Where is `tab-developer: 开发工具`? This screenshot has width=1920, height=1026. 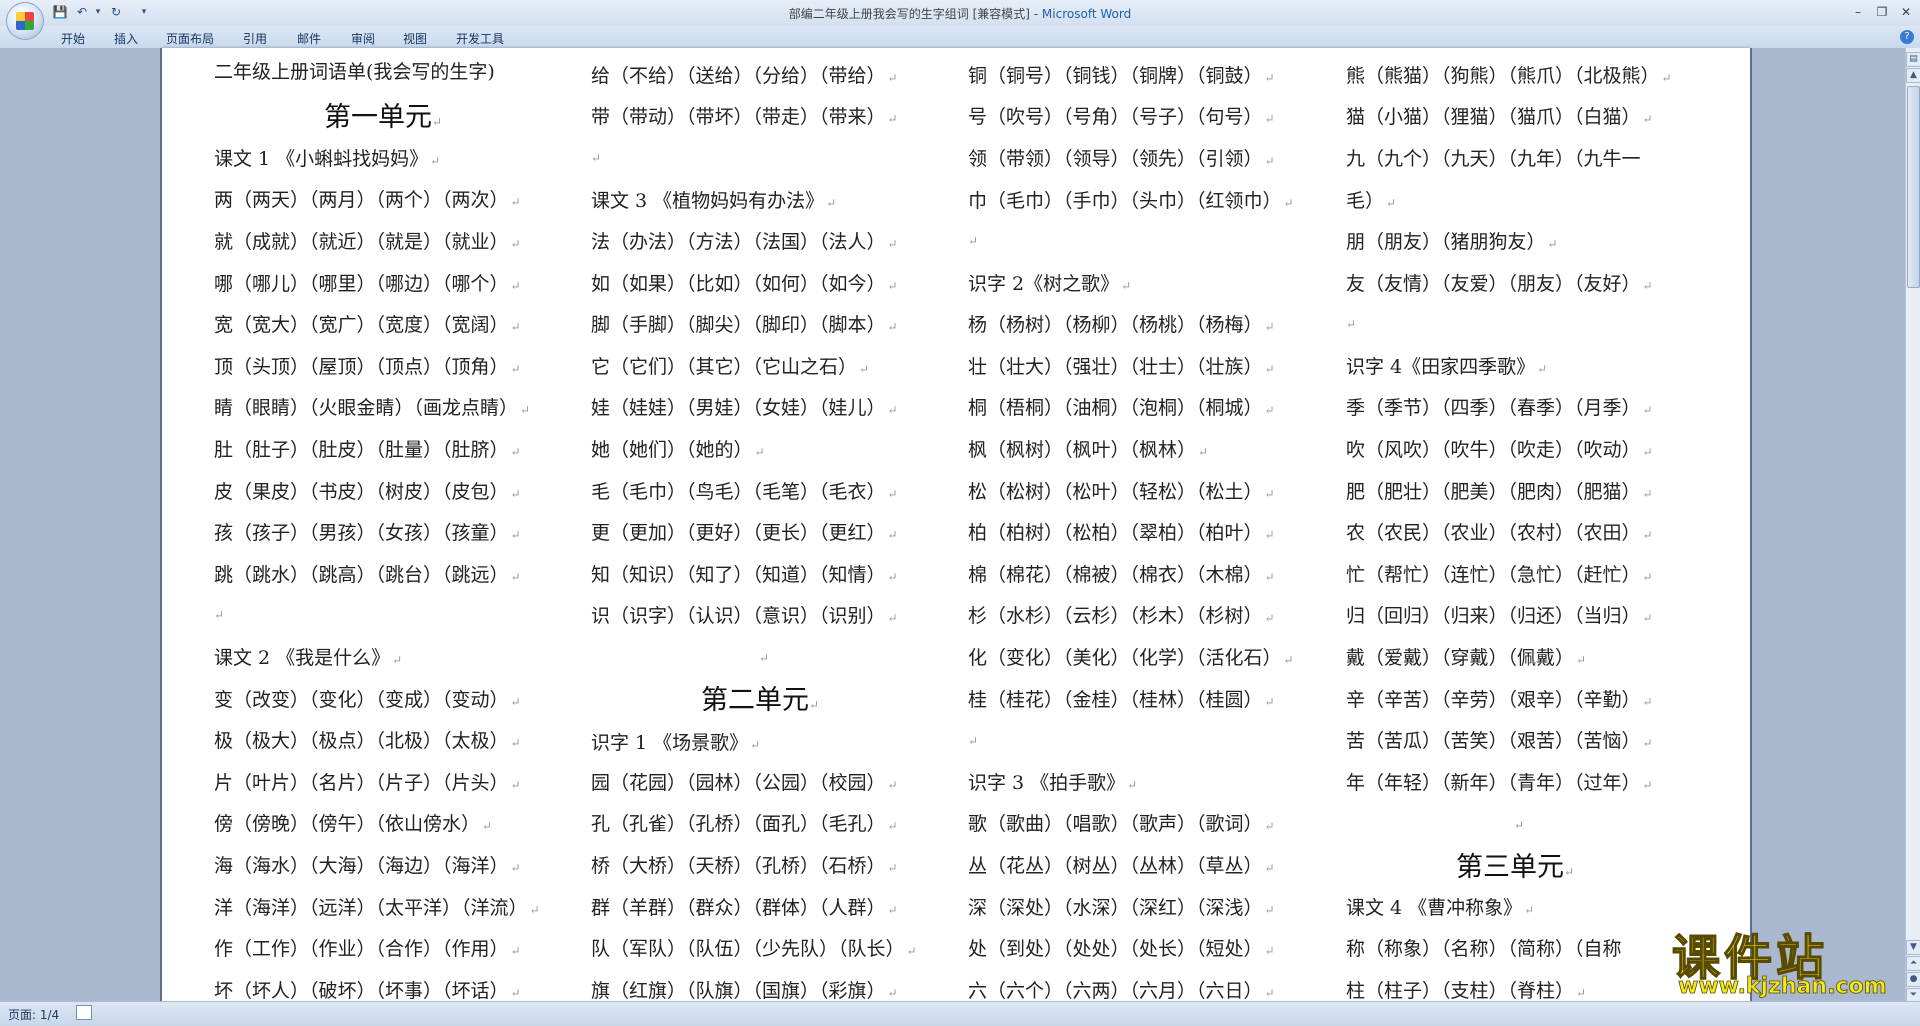 tab-developer: 开发工具 is located at coordinates (480, 38).